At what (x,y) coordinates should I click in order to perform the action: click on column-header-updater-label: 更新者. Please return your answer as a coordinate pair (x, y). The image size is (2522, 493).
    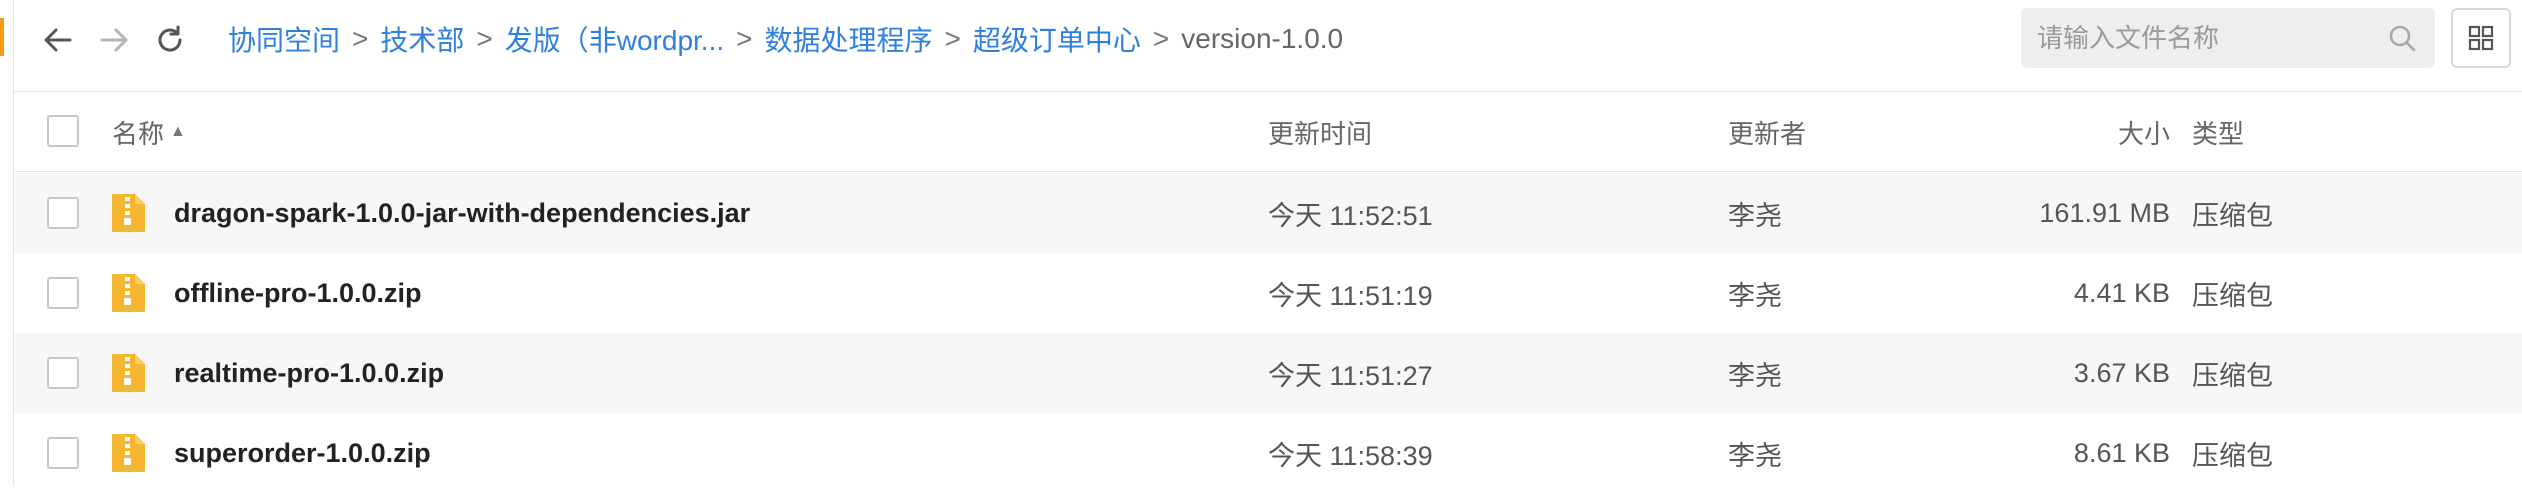
    Looking at the image, I should click on (1767, 133).